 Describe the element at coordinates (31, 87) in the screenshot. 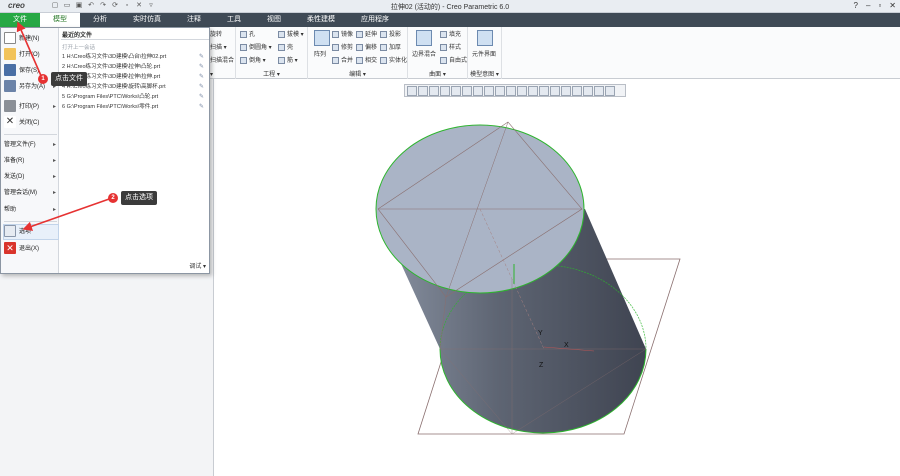

I see `menu-save-as: 另存为(A) ▸` at that location.